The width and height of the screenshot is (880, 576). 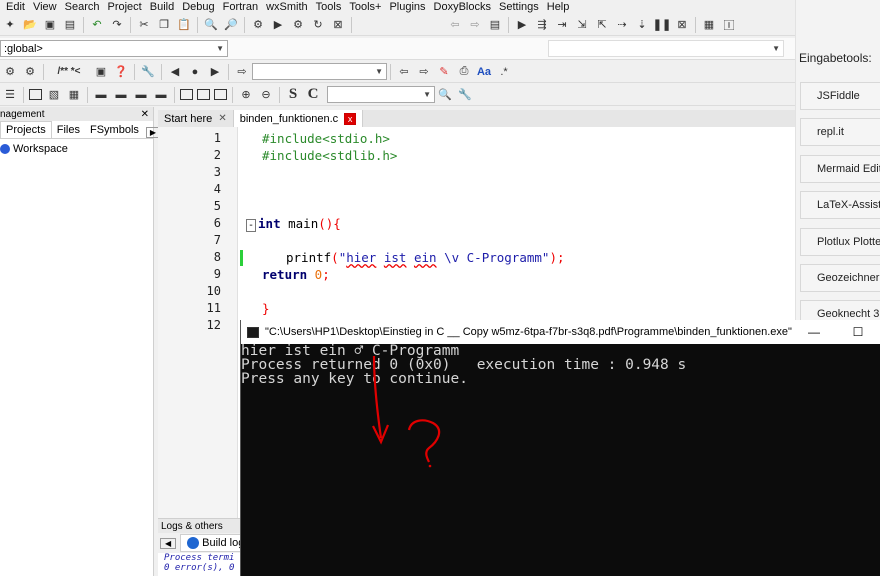 What do you see at coordinates (26, 129) in the screenshot?
I see `tab-projects: Projects` at bounding box center [26, 129].